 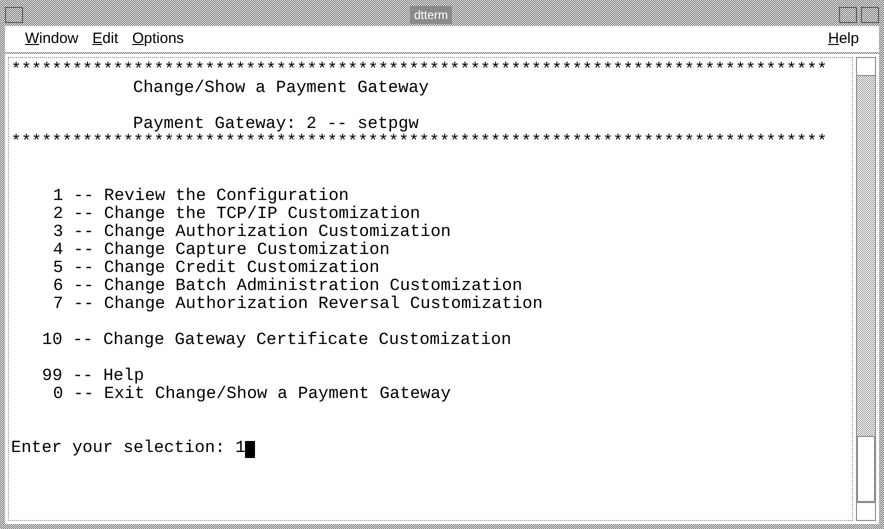 I want to click on scrollbar, so click(x=866, y=289).